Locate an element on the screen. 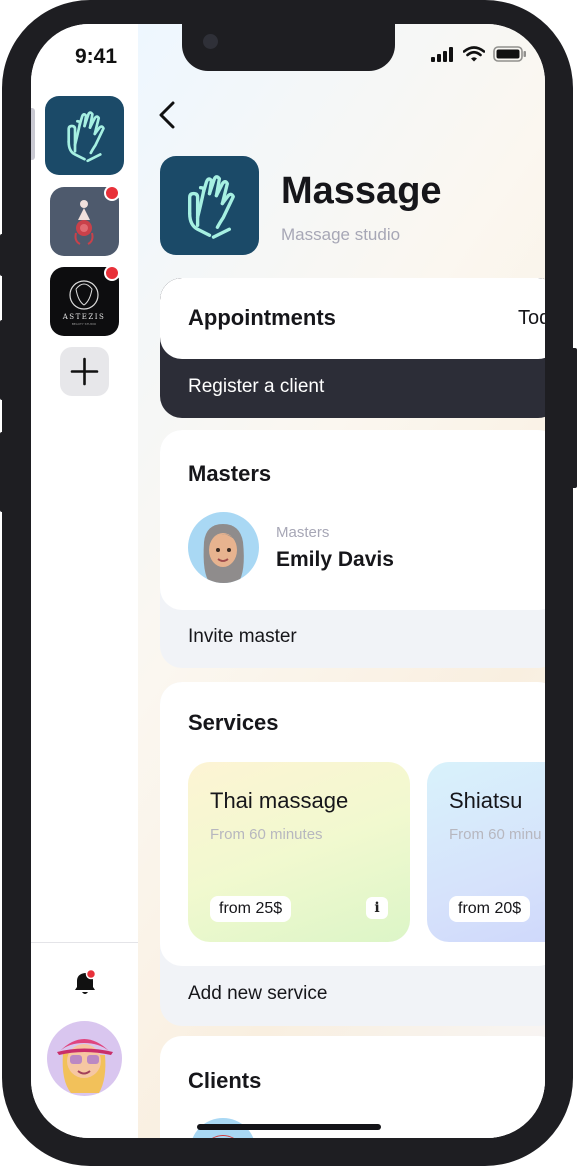  notifications-button is located at coordinates (85, 983).